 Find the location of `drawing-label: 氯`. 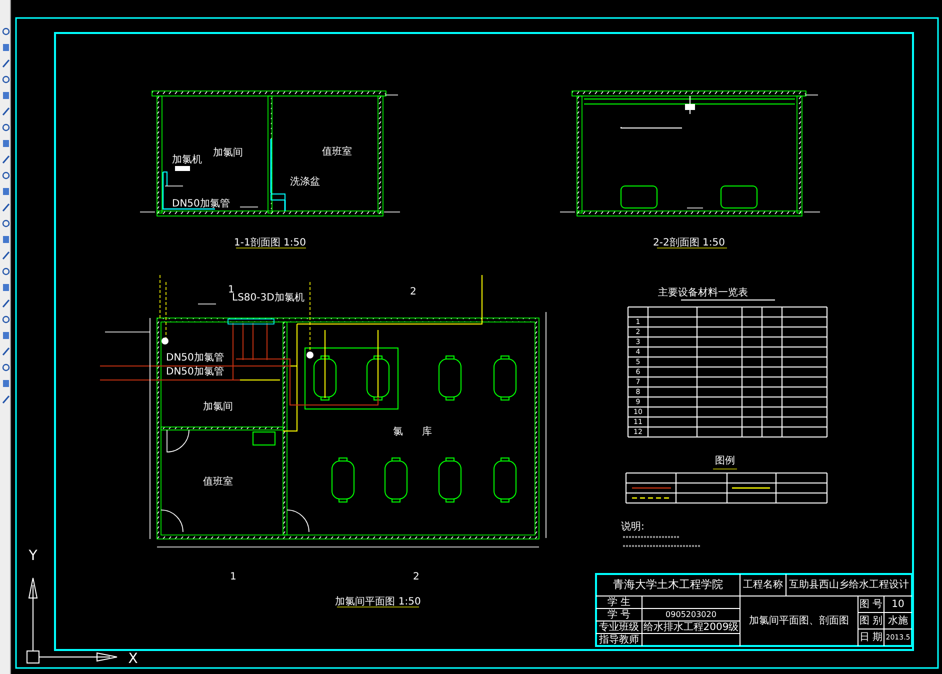

drawing-label: 氯 is located at coordinates (398, 432).